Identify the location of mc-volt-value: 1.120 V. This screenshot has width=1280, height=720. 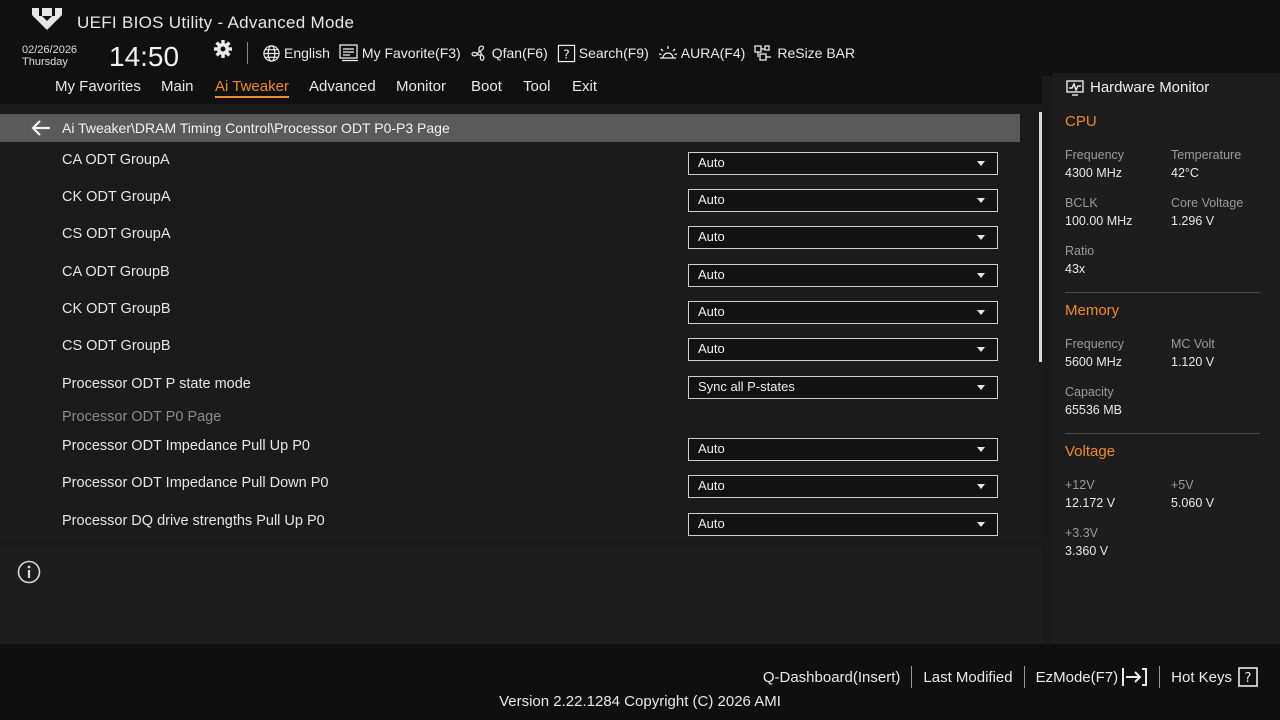
(1193, 362).